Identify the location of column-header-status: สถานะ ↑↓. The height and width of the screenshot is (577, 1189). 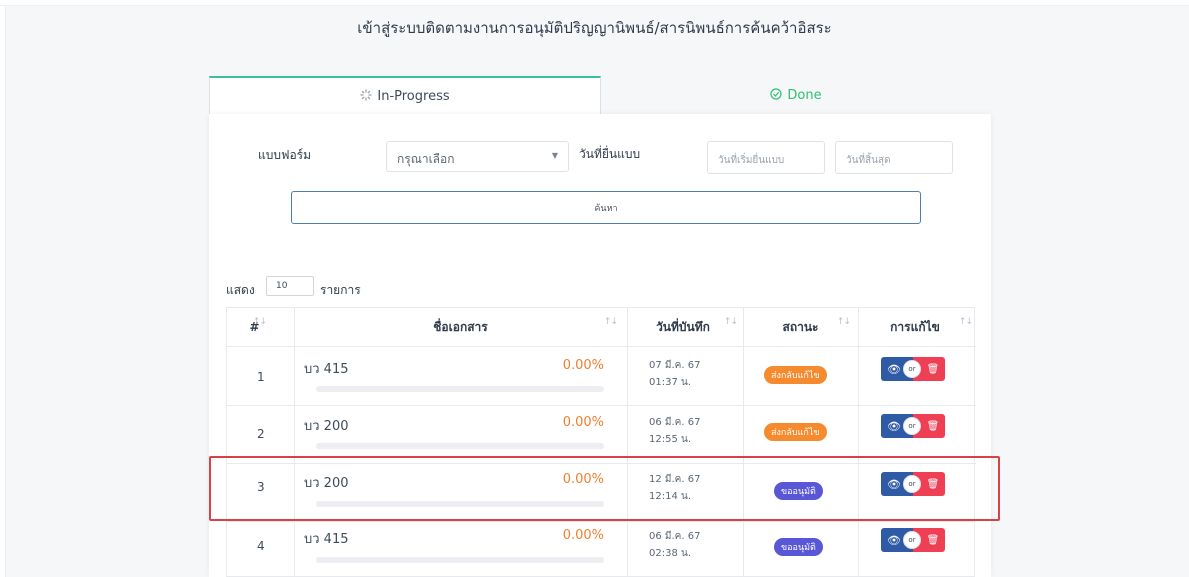
(800, 327).